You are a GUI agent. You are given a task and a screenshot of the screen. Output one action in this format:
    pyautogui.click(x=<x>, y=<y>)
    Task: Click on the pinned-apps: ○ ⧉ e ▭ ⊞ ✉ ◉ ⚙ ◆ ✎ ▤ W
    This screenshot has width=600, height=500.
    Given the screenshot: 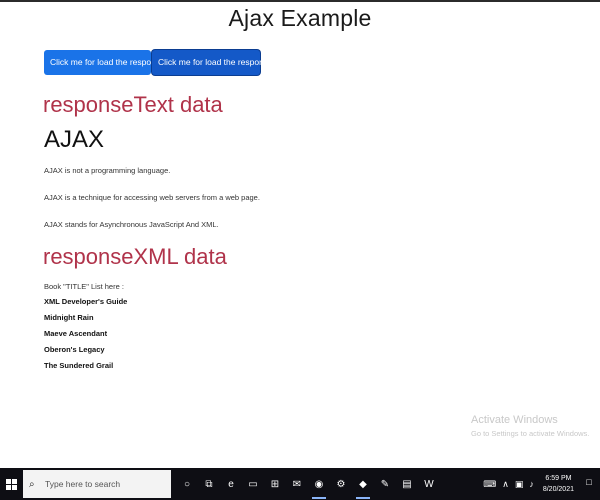 What is the action you would take?
    pyautogui.click(x=308, y=484)
    